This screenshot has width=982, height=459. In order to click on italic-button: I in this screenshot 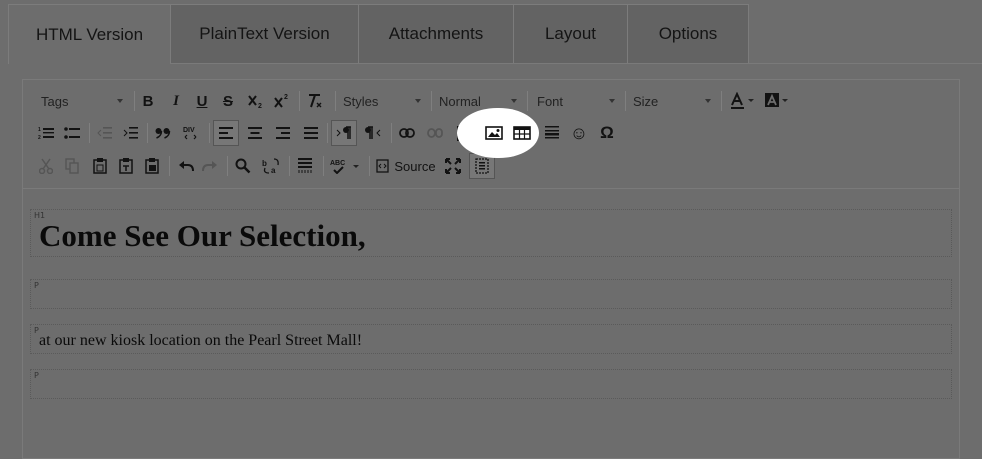, I will do `click(176, 101)`.